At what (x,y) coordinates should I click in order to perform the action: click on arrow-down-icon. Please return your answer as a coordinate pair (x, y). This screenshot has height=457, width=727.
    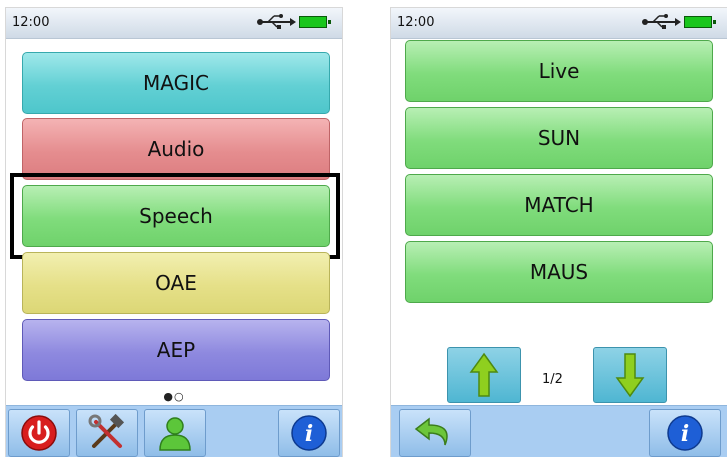
    Looking at the image, I should click on (630, 375).